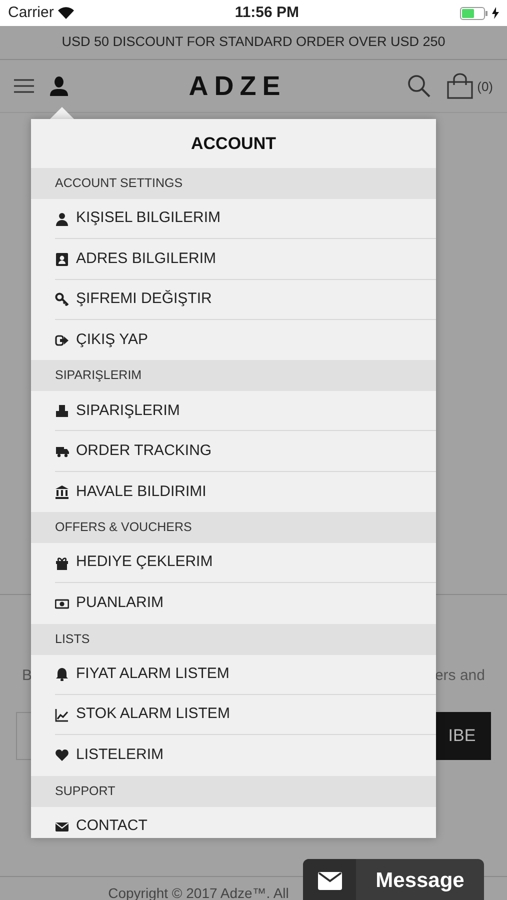  I want to click on money-icon, so click(62, 603).